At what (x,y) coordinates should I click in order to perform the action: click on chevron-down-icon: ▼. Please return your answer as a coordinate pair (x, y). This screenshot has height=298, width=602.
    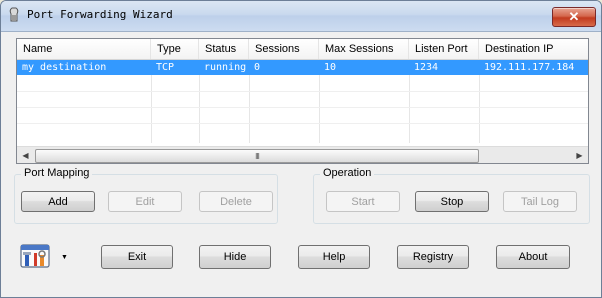
    Looking at the image, I should click on (64, 257).